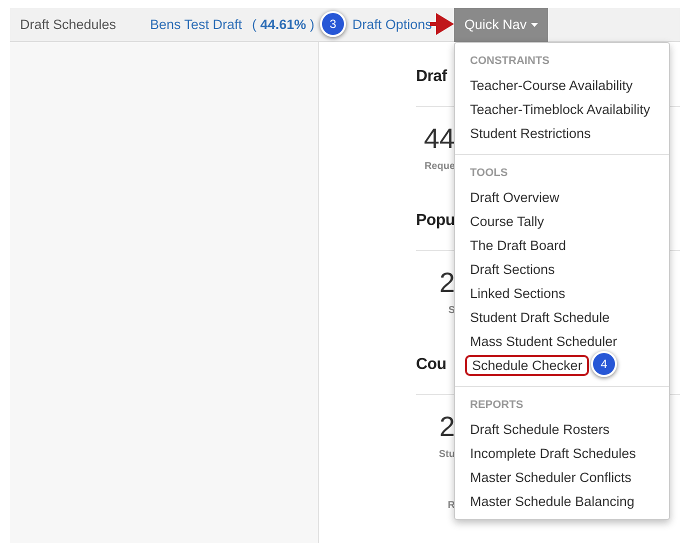  I want to click on menu-item: Teacher-Course Availability, so click(551, 85).